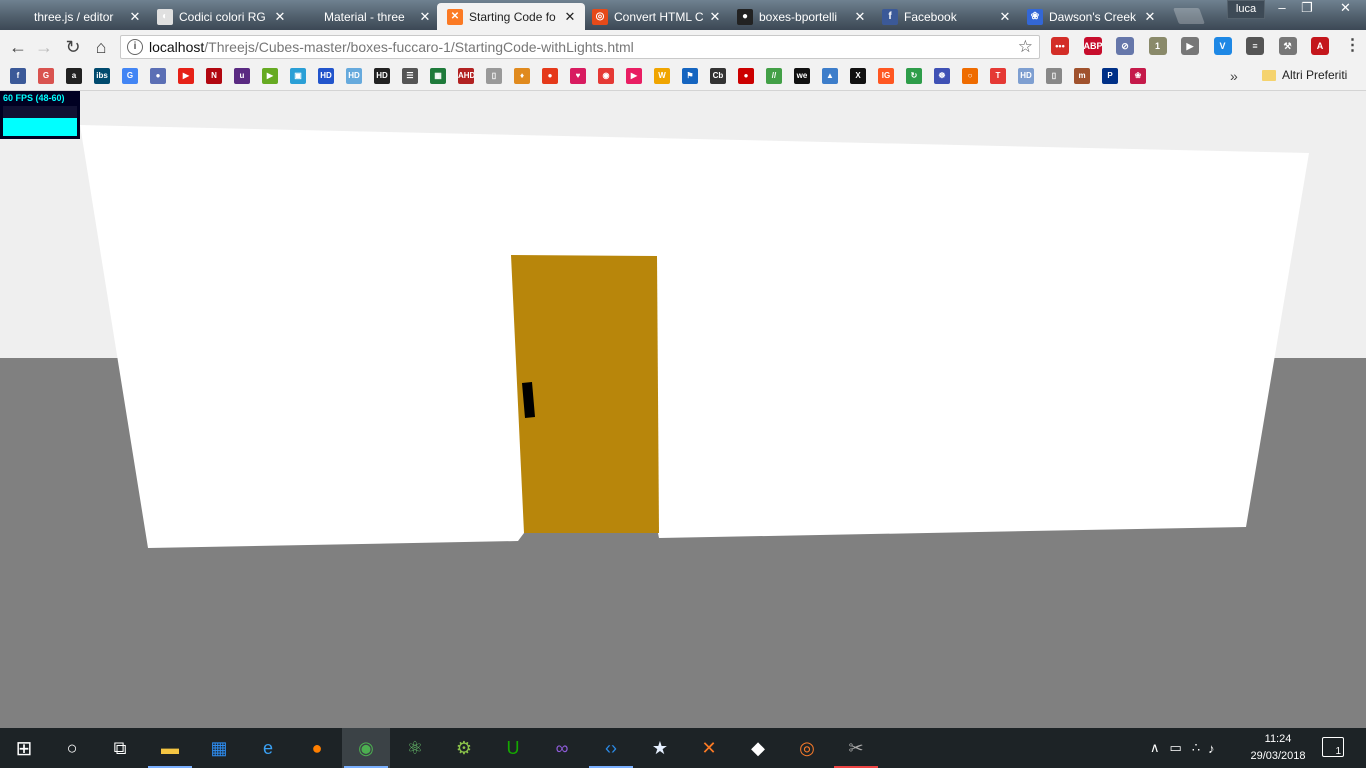  What do you see at coordinates (946, 16) in the screenshot?
I see `tab-6: f Facebook ✕` at bounding box center [946, 16].